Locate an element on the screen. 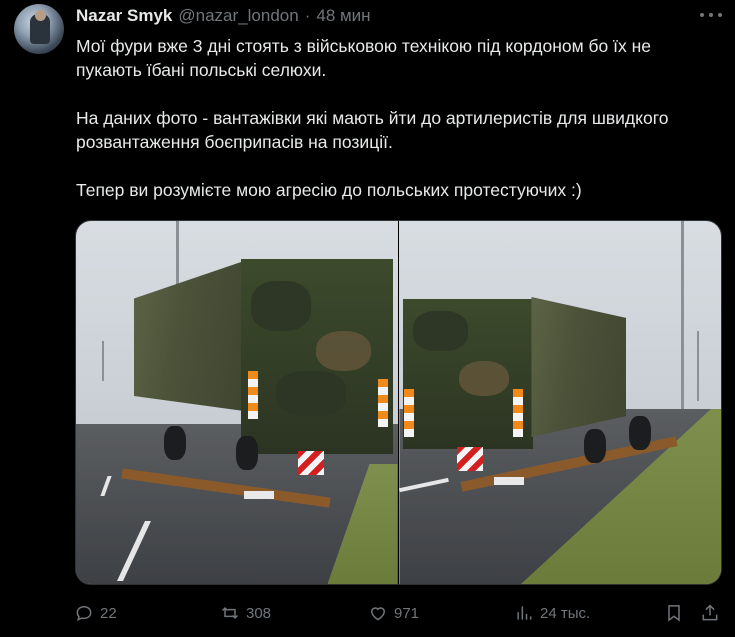 This screenshot has width=735, height=637. like-count: 971 is located at coordinates (407, 613).